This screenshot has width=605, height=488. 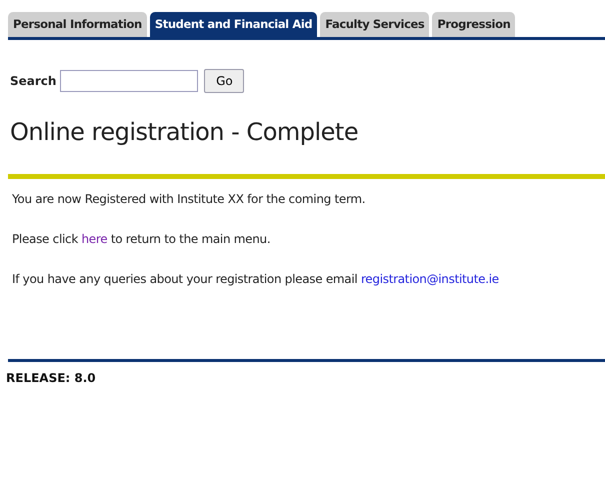 What do you see at coordinates (33, 81) in the screenshot?
I see `search-label: Search` at bounding box center [33, 81].